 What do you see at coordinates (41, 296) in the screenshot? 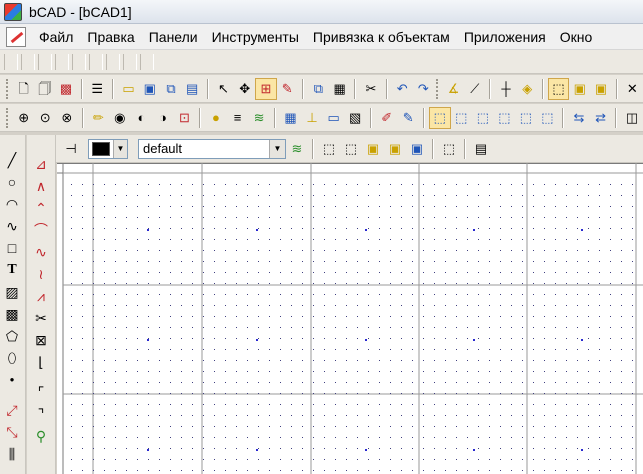
I see `zigzag2-icon: ⩘` at bounding box center [41, 296].